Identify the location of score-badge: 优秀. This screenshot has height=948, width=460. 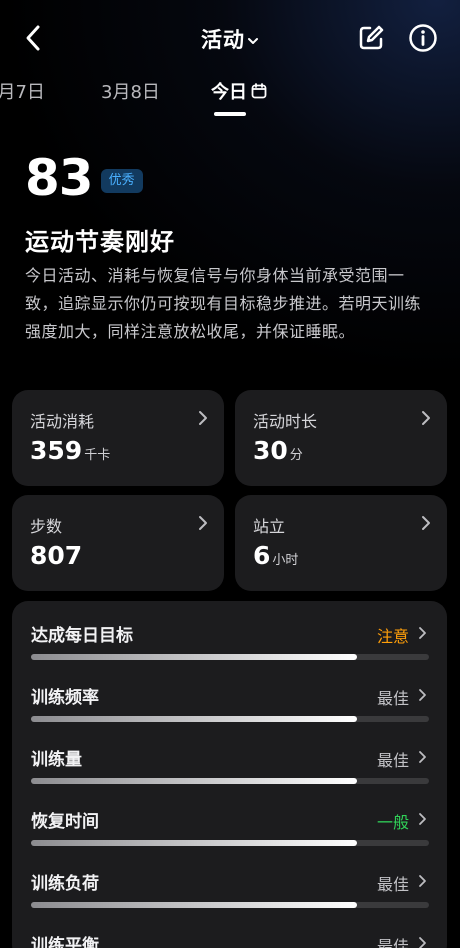
(121, 181).